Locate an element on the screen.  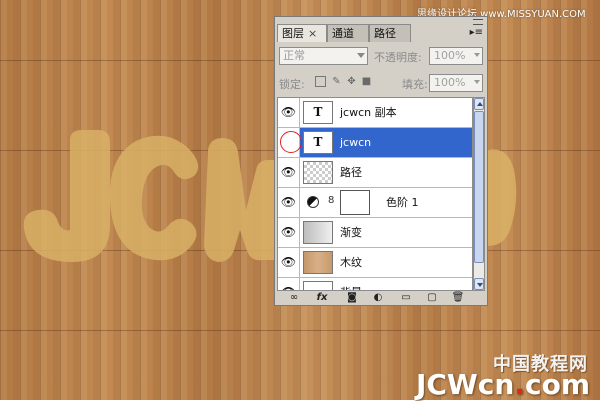
panel-menu-icon: ▸≡ is located at coordinates (476, 32).